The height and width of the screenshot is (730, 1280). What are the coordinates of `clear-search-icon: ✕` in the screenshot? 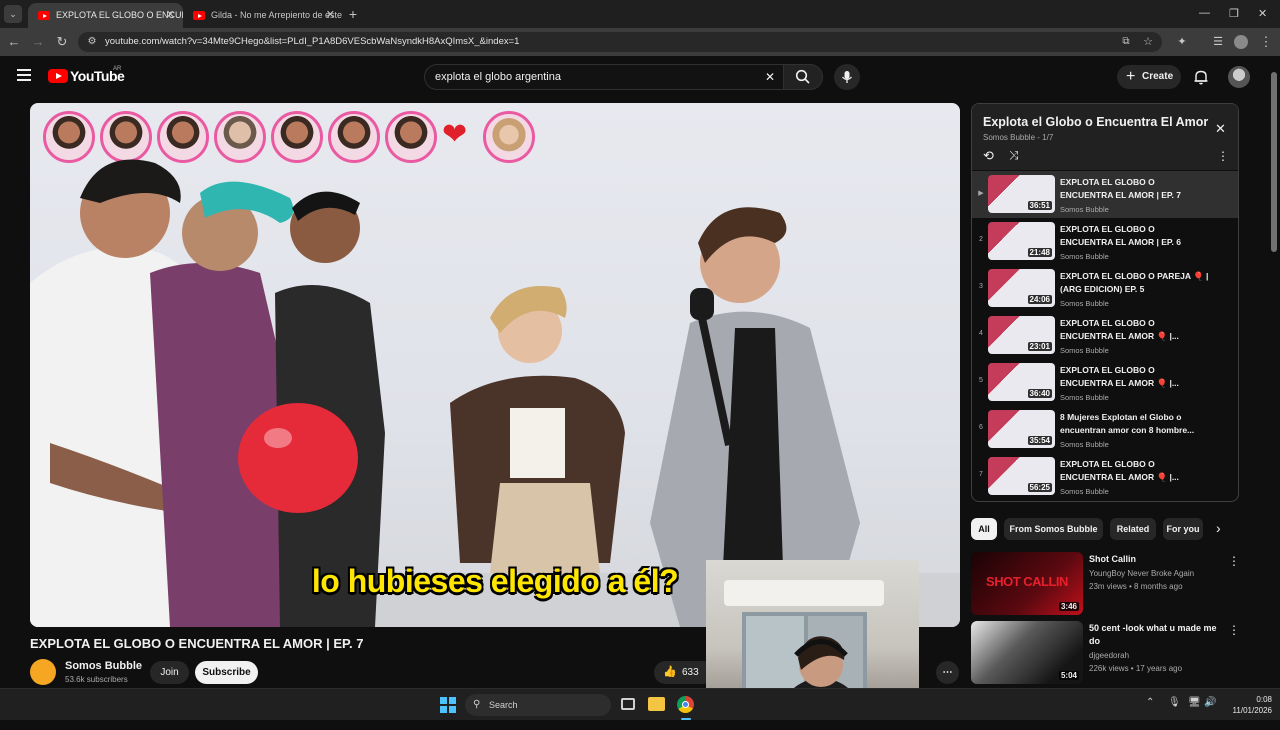 It's located at (770, 77).